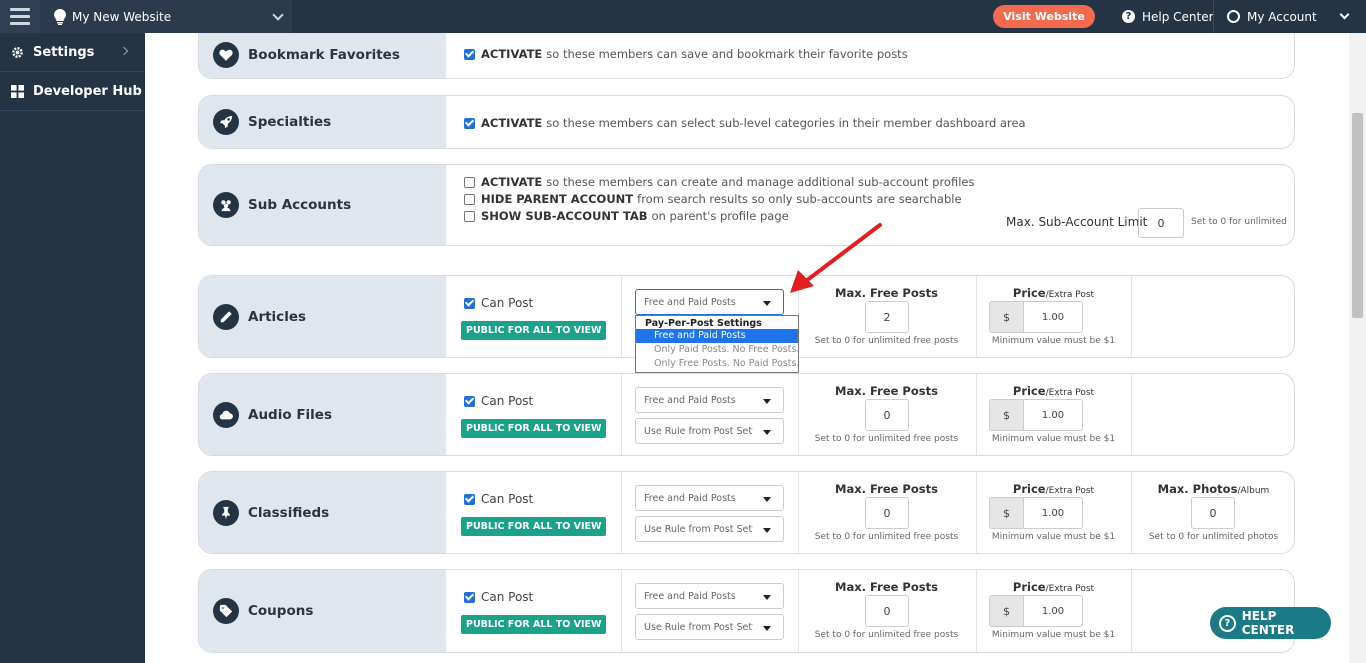 The image size is (1366, 663). What do you see at coordinates (20, 9) in the screenshot?
I see `hamburger-icon` at bounding box center [20, 9].